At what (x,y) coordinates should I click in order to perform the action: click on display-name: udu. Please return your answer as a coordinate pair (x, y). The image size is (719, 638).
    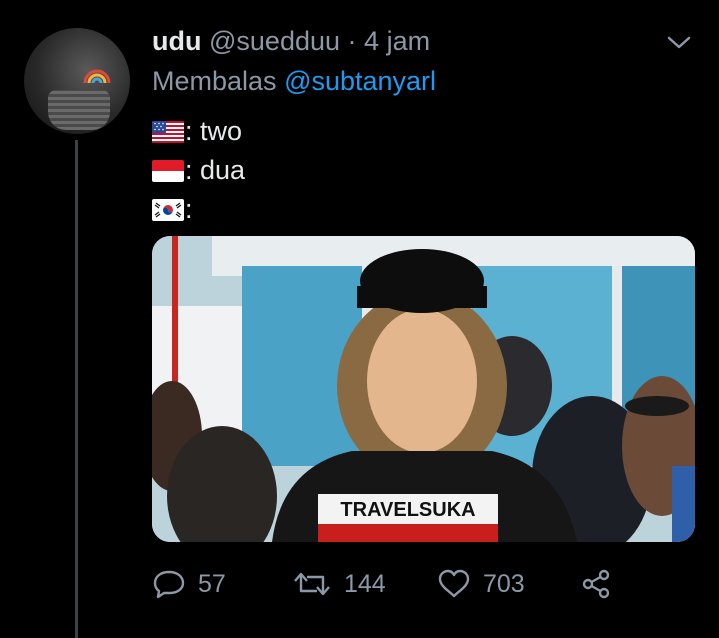
    Looking at the image, I should click on (176, 41).